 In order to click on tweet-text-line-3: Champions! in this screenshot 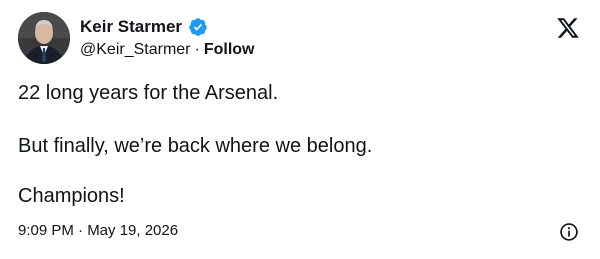, I will do `click(71, 196)`.